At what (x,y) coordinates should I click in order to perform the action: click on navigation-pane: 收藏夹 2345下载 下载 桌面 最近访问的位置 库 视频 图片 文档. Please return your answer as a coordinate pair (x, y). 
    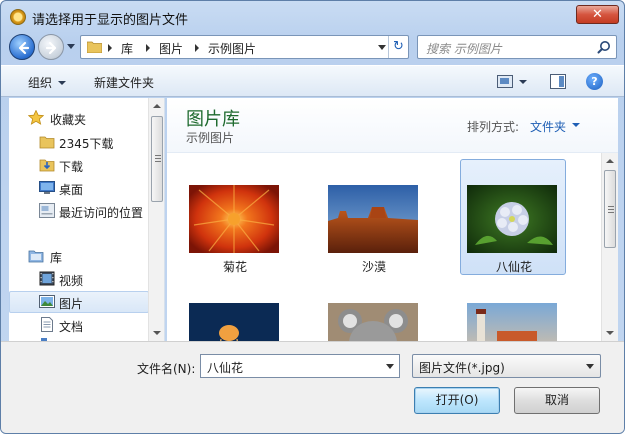
    Looking at the image, I should click on (87, 219).